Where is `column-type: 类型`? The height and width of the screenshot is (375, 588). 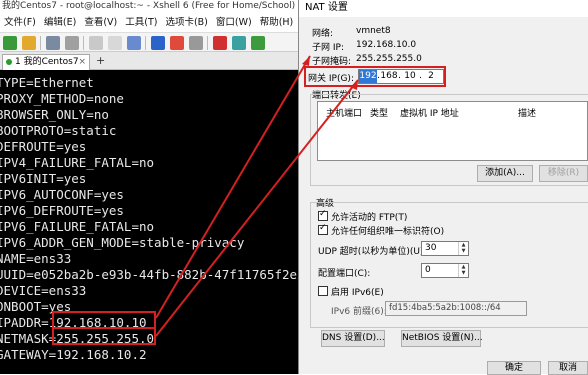
column-type: 类型 is located at coordinates (379, 112).